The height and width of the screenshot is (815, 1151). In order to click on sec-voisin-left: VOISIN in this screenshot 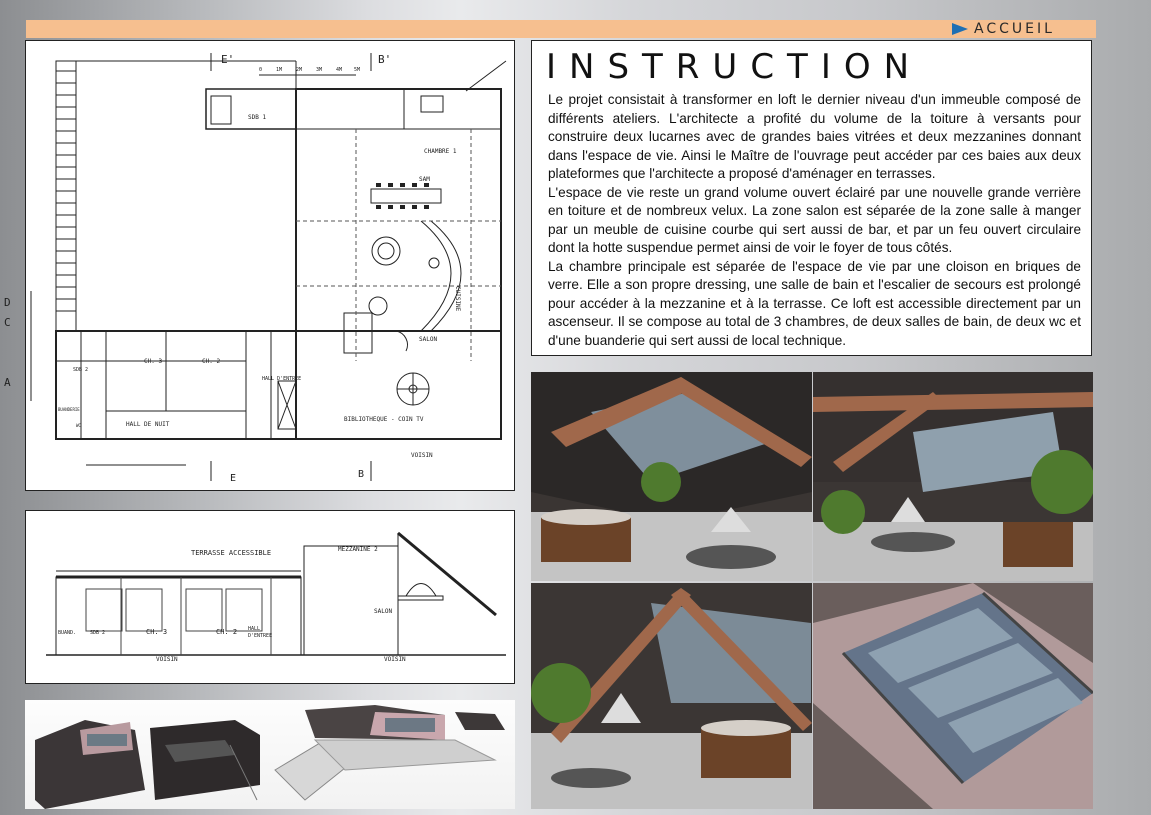, I will do `click(167, 659)`.